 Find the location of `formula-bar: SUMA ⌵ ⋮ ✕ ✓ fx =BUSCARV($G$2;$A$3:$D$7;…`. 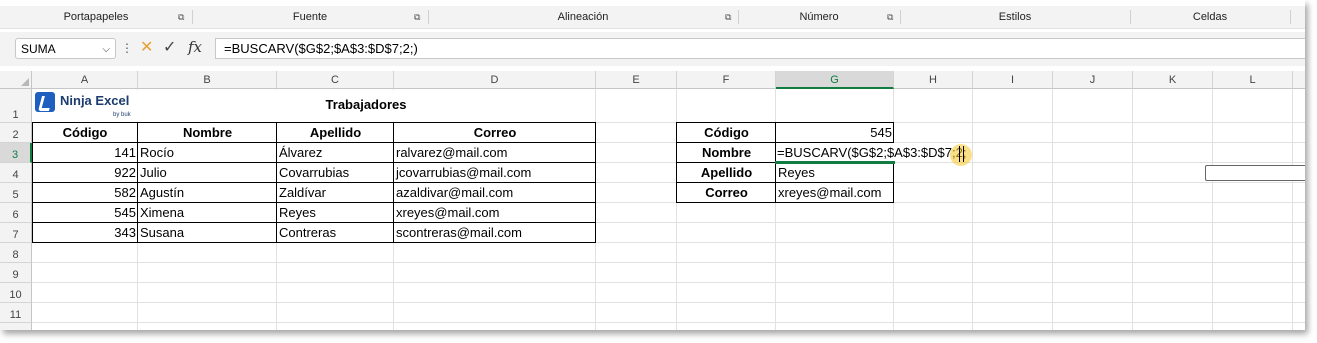

formula-bar: SUMA ⌵ ⋮ ✕ ✓ fx =BUSCARV($G$2;$A$3:$D$7;… is located at coordinates (652, 49).